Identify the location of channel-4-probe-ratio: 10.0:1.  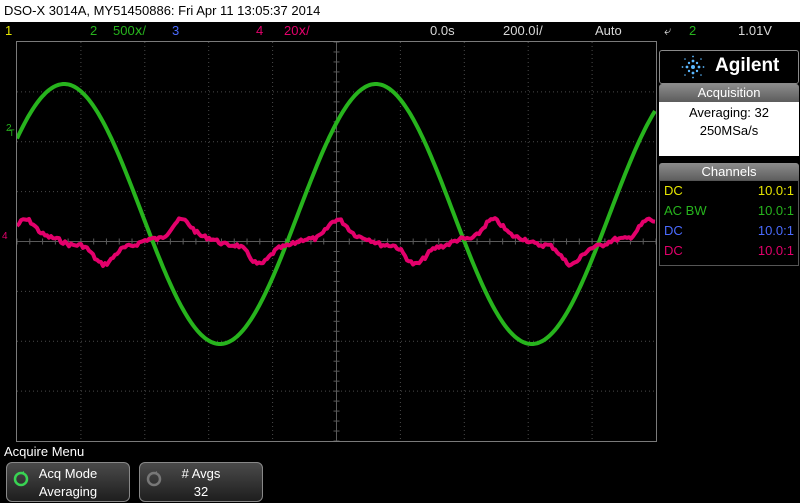
(775, 250).